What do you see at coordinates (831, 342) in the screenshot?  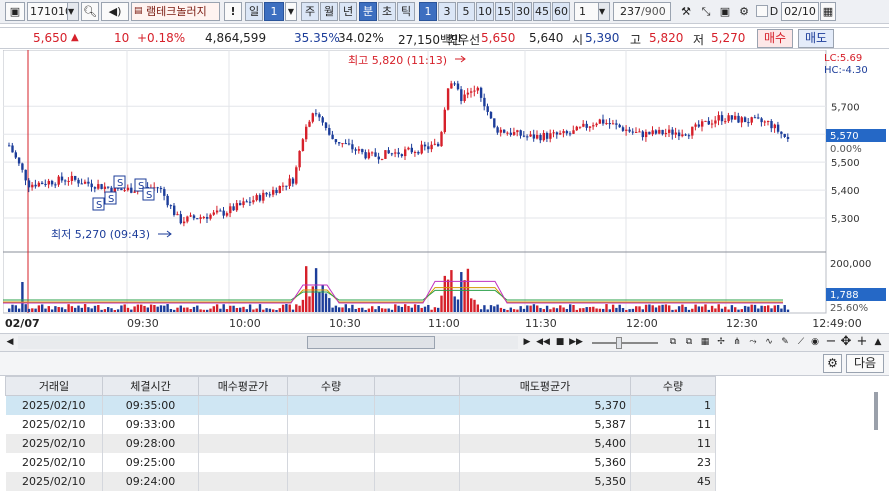 I see `zoom-out-icon: −` at bounding box center [831, 342].